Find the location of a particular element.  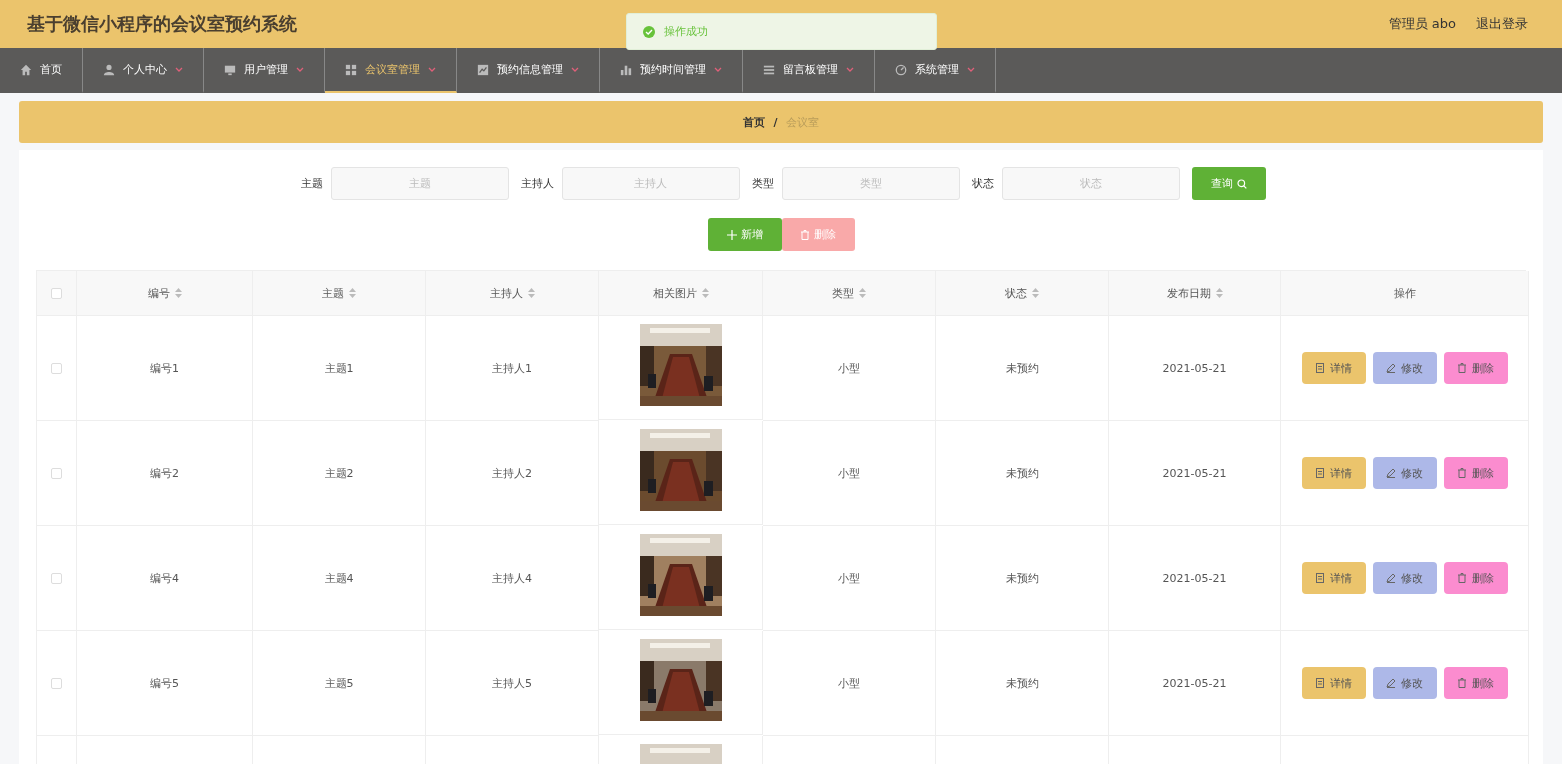

bars-icon is located at coordinates (626, 69).